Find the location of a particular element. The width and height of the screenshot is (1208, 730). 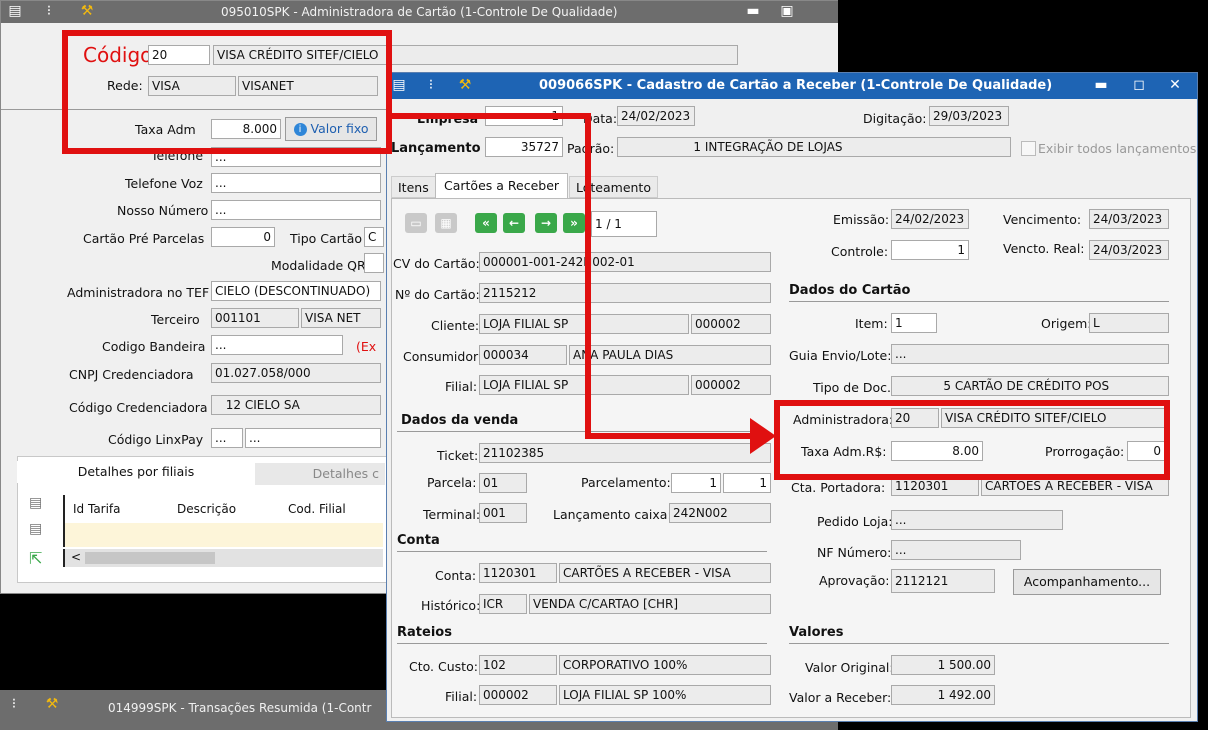

tab-loteamento: Loteamento is located at coordinates (613, 187).